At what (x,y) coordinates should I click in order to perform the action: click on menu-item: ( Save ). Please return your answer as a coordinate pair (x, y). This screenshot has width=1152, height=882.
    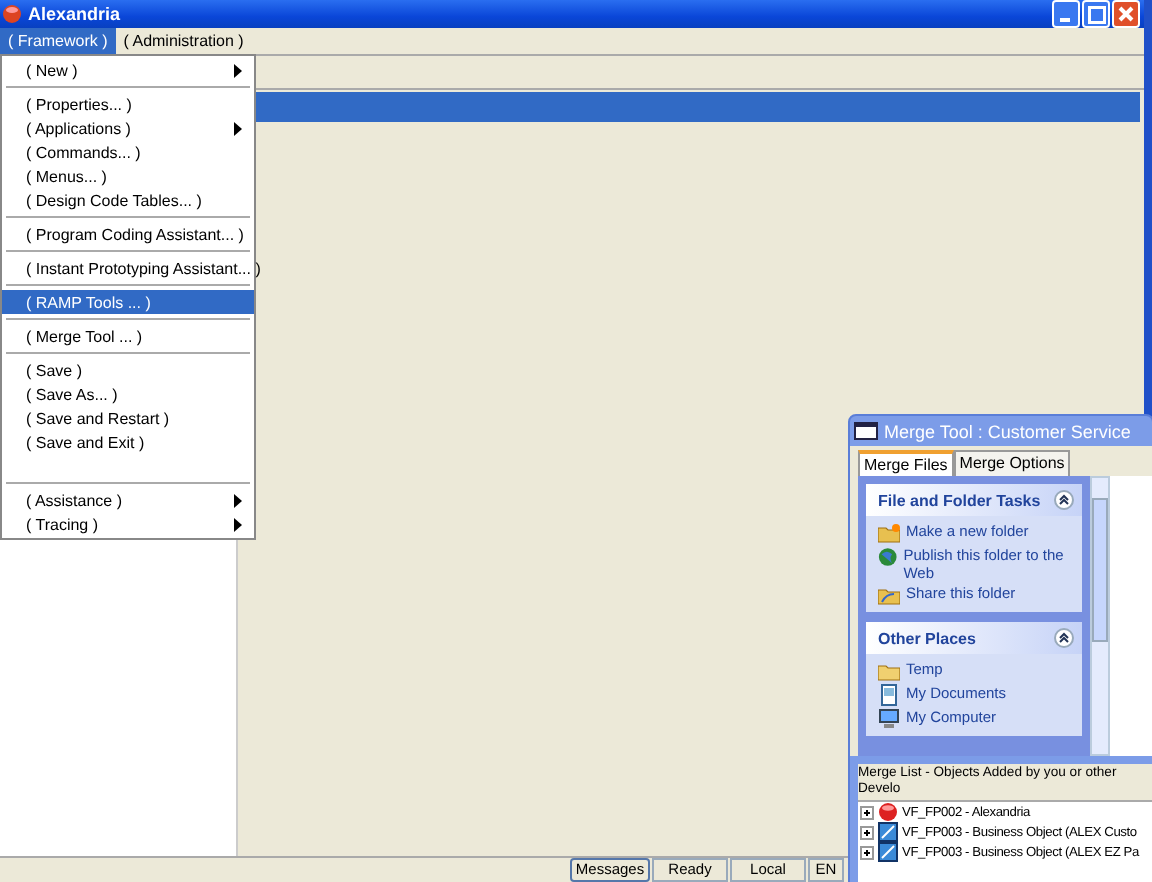
    Looking at the image, I should click on (128, 370).